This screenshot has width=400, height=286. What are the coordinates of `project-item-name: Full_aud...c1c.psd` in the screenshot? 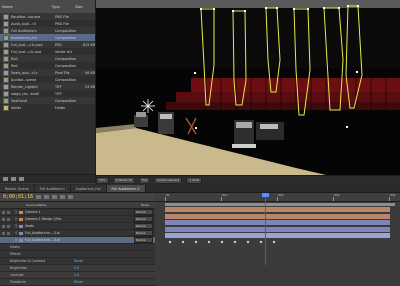 It's located at (26, 51).